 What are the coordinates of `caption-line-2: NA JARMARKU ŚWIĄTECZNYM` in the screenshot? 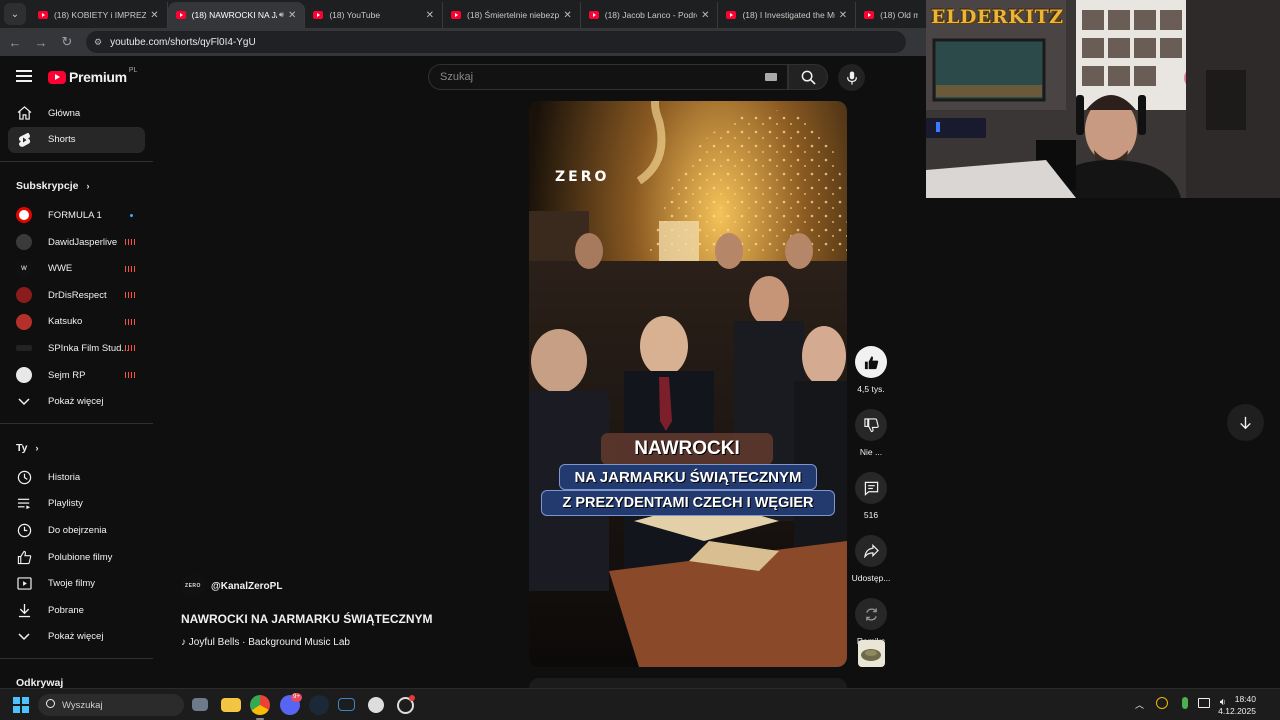 It's located at (688, 477).